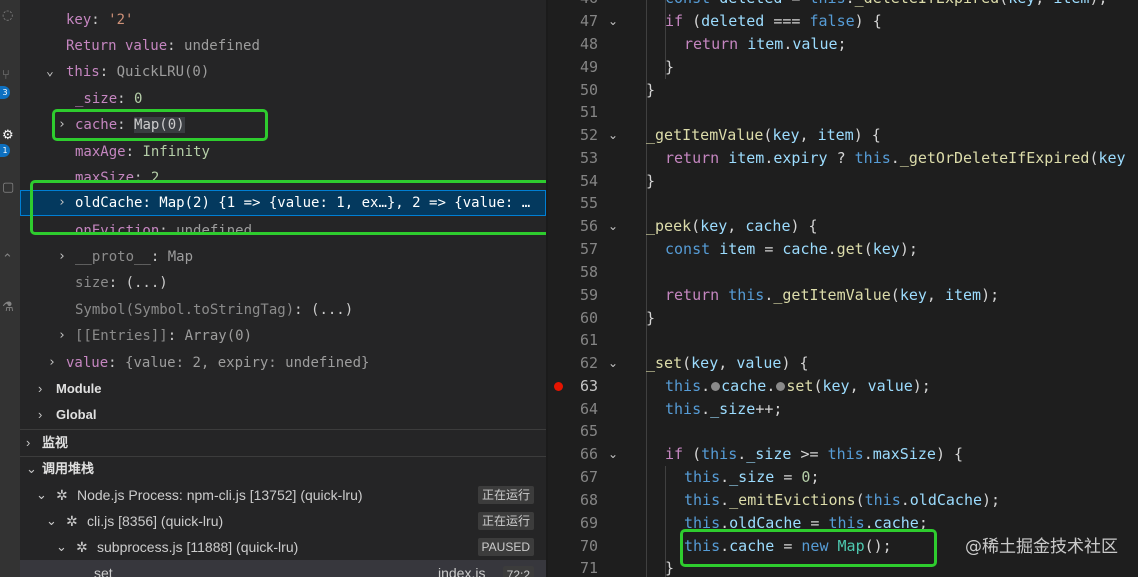 The width and height of the screenshot is (1138, 577). I want to click on extensions-icon: ▢, so click(8, 187).